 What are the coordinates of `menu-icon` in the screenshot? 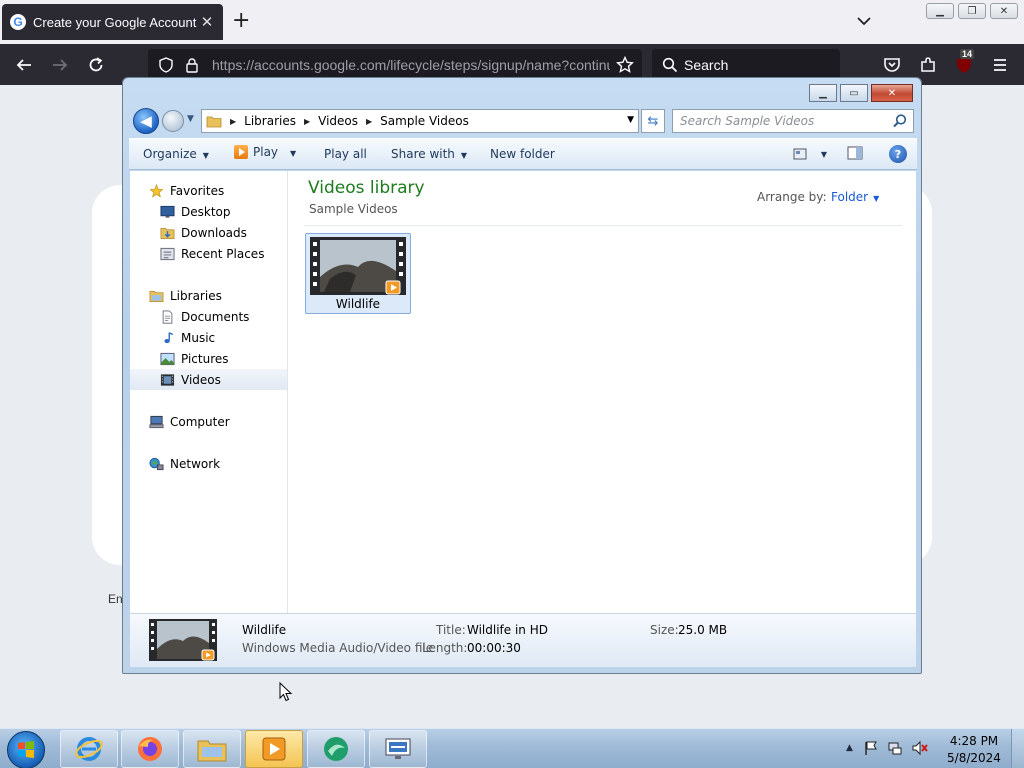 It's located at (1000, 65).